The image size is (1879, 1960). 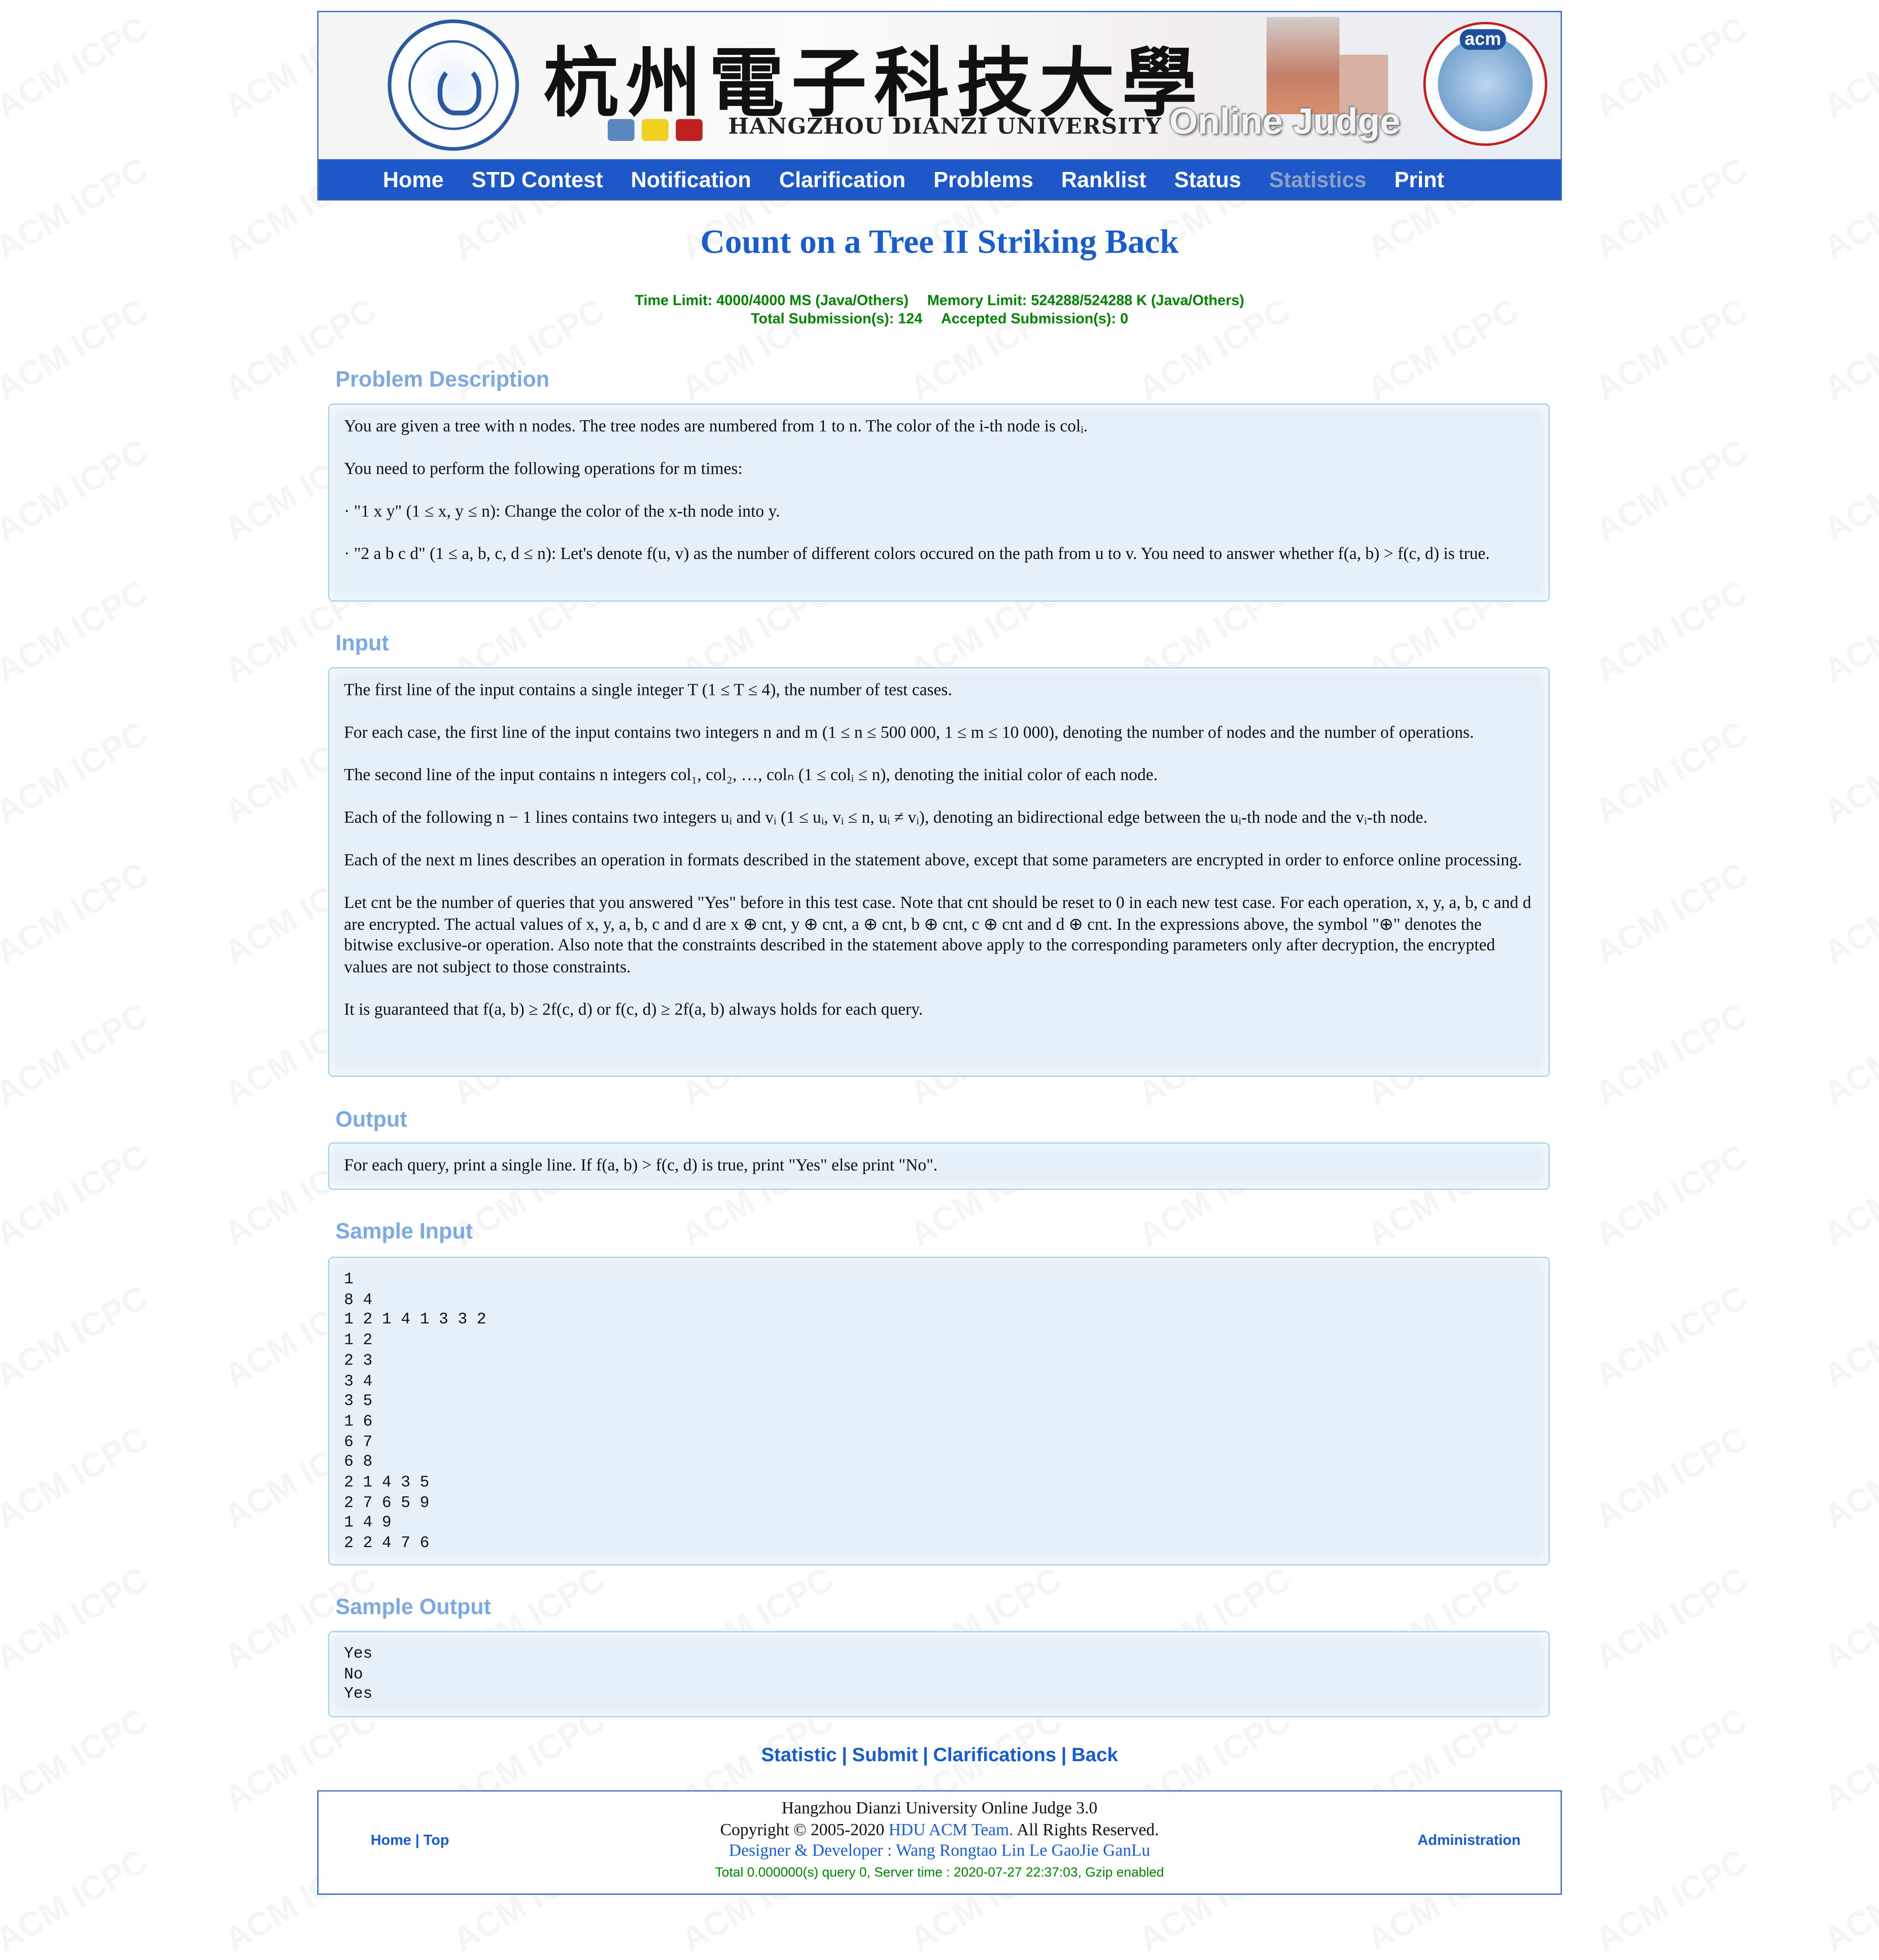 What do you see at coordinates (655, 130) in the screenshot?
I see `cup-icon` at bounding box center [655, 130].